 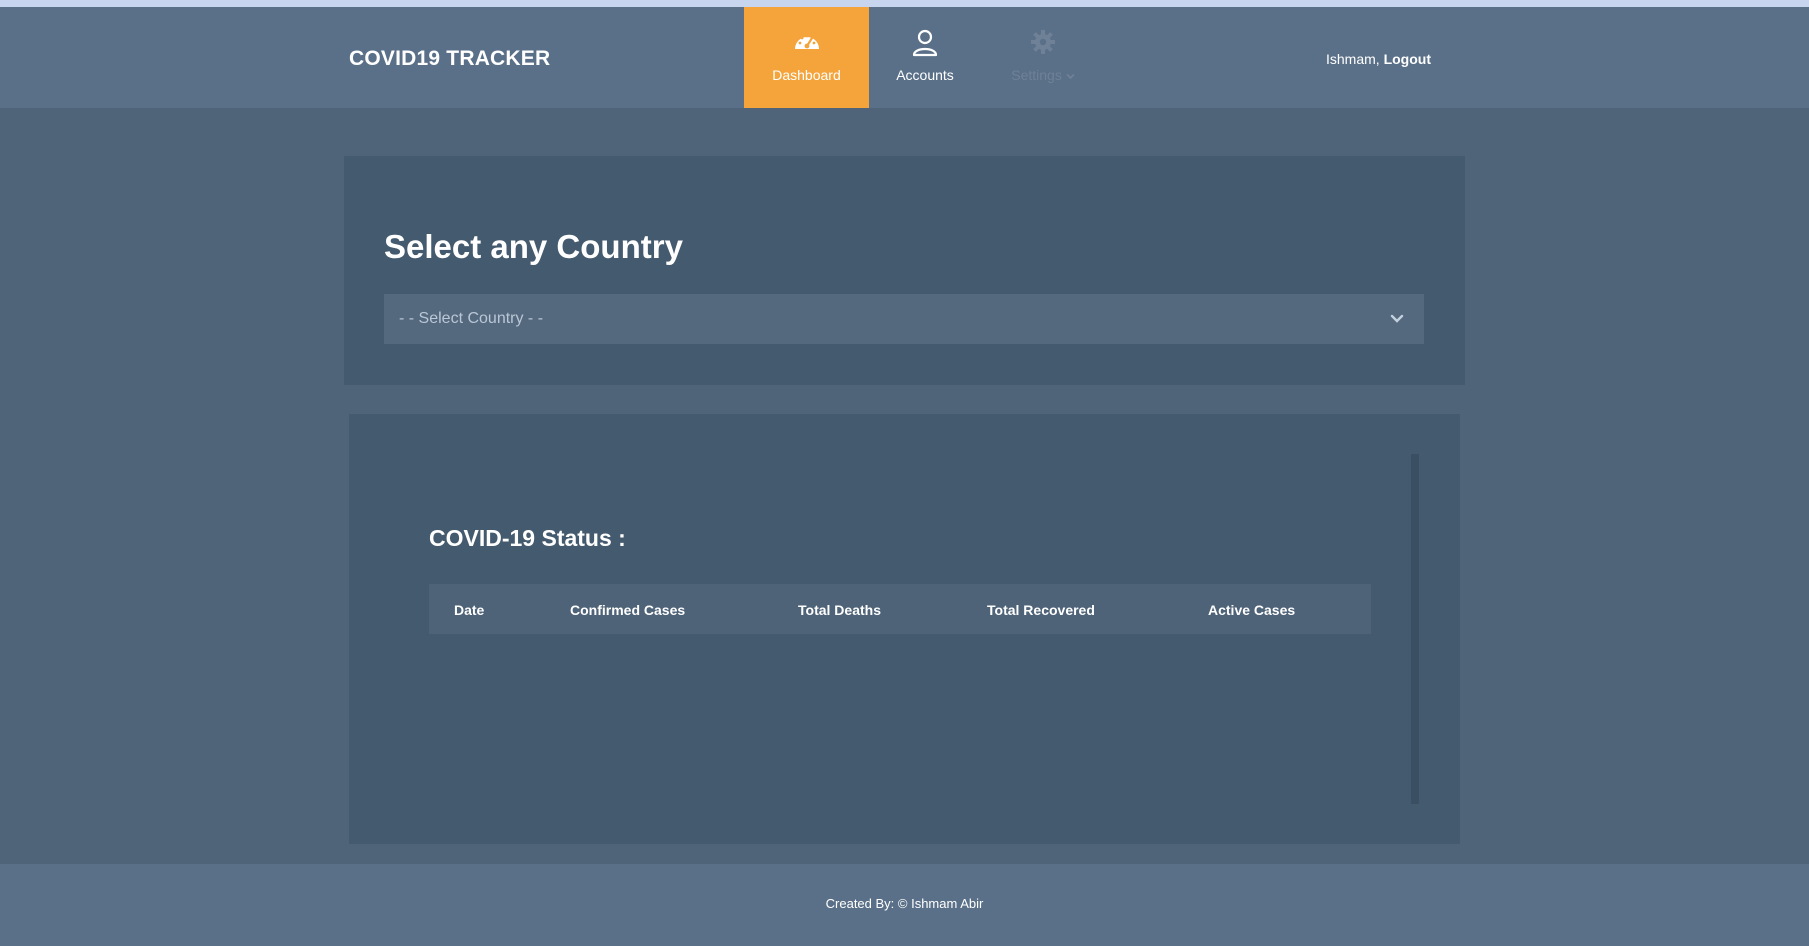 I want to click on nav-settings: Settings, so click(x=1043, y=57).